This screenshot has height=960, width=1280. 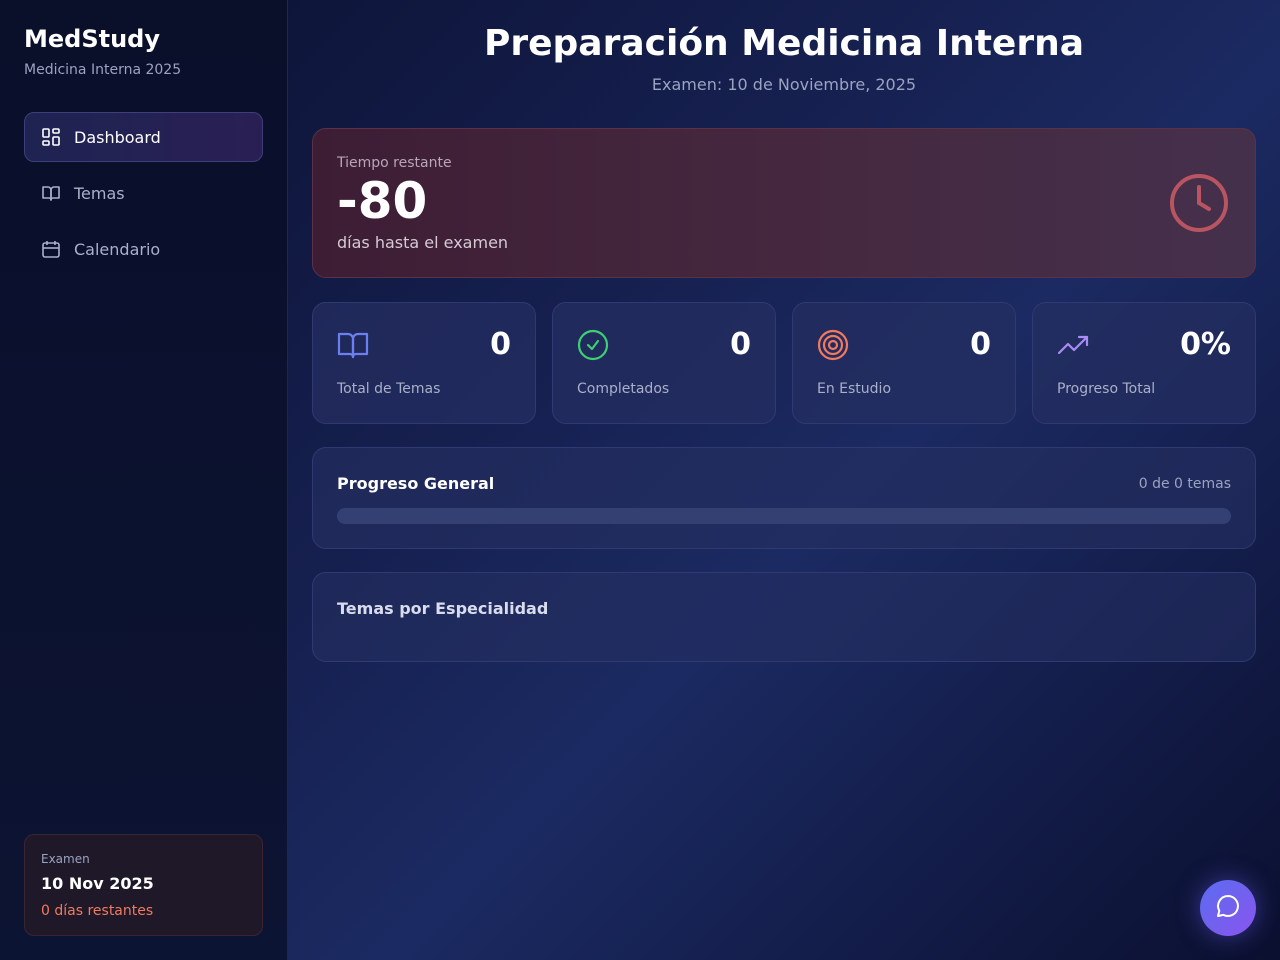 I want to click on stat-card-studying: 0 En Estudio, so click(x=904, y=363).